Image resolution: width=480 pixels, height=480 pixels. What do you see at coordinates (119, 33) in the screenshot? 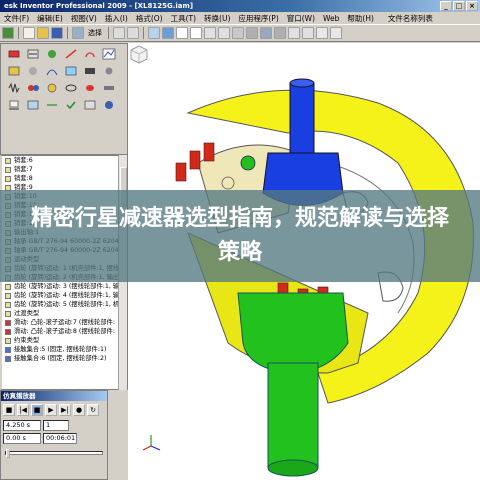
I see `undo-icon` at bounding box center [119, 33].